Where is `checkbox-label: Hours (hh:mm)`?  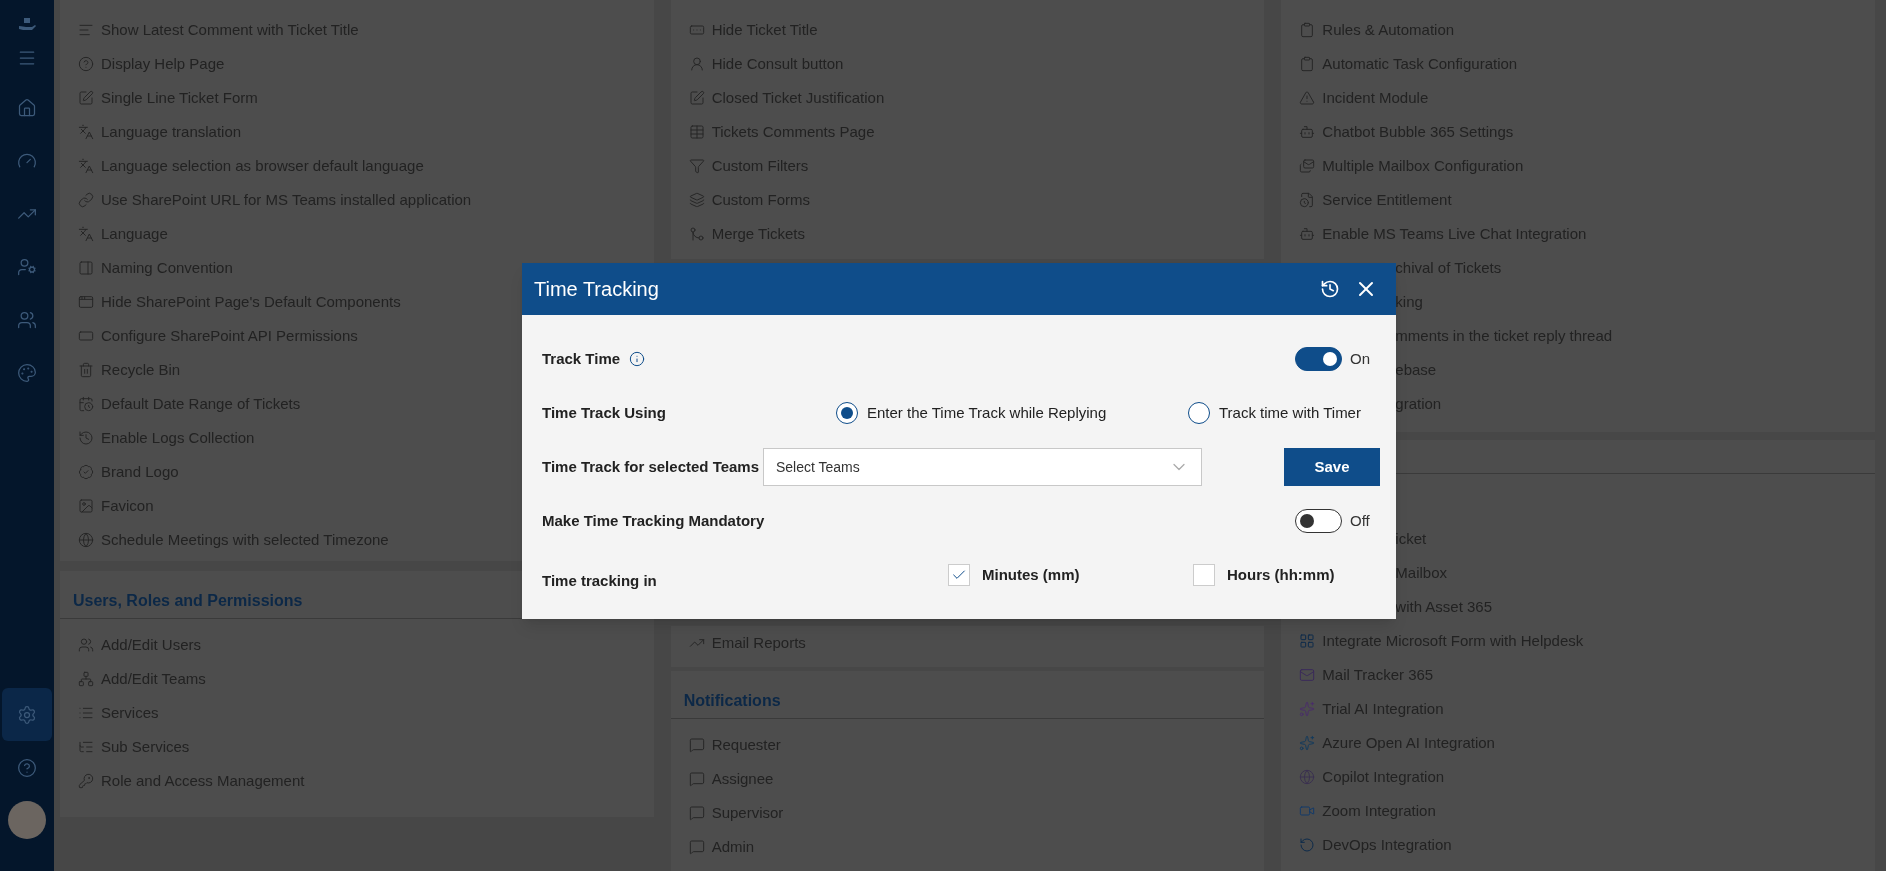 checkbox-label: Hours (hh:mm) is located at coordinates (1281, 574).